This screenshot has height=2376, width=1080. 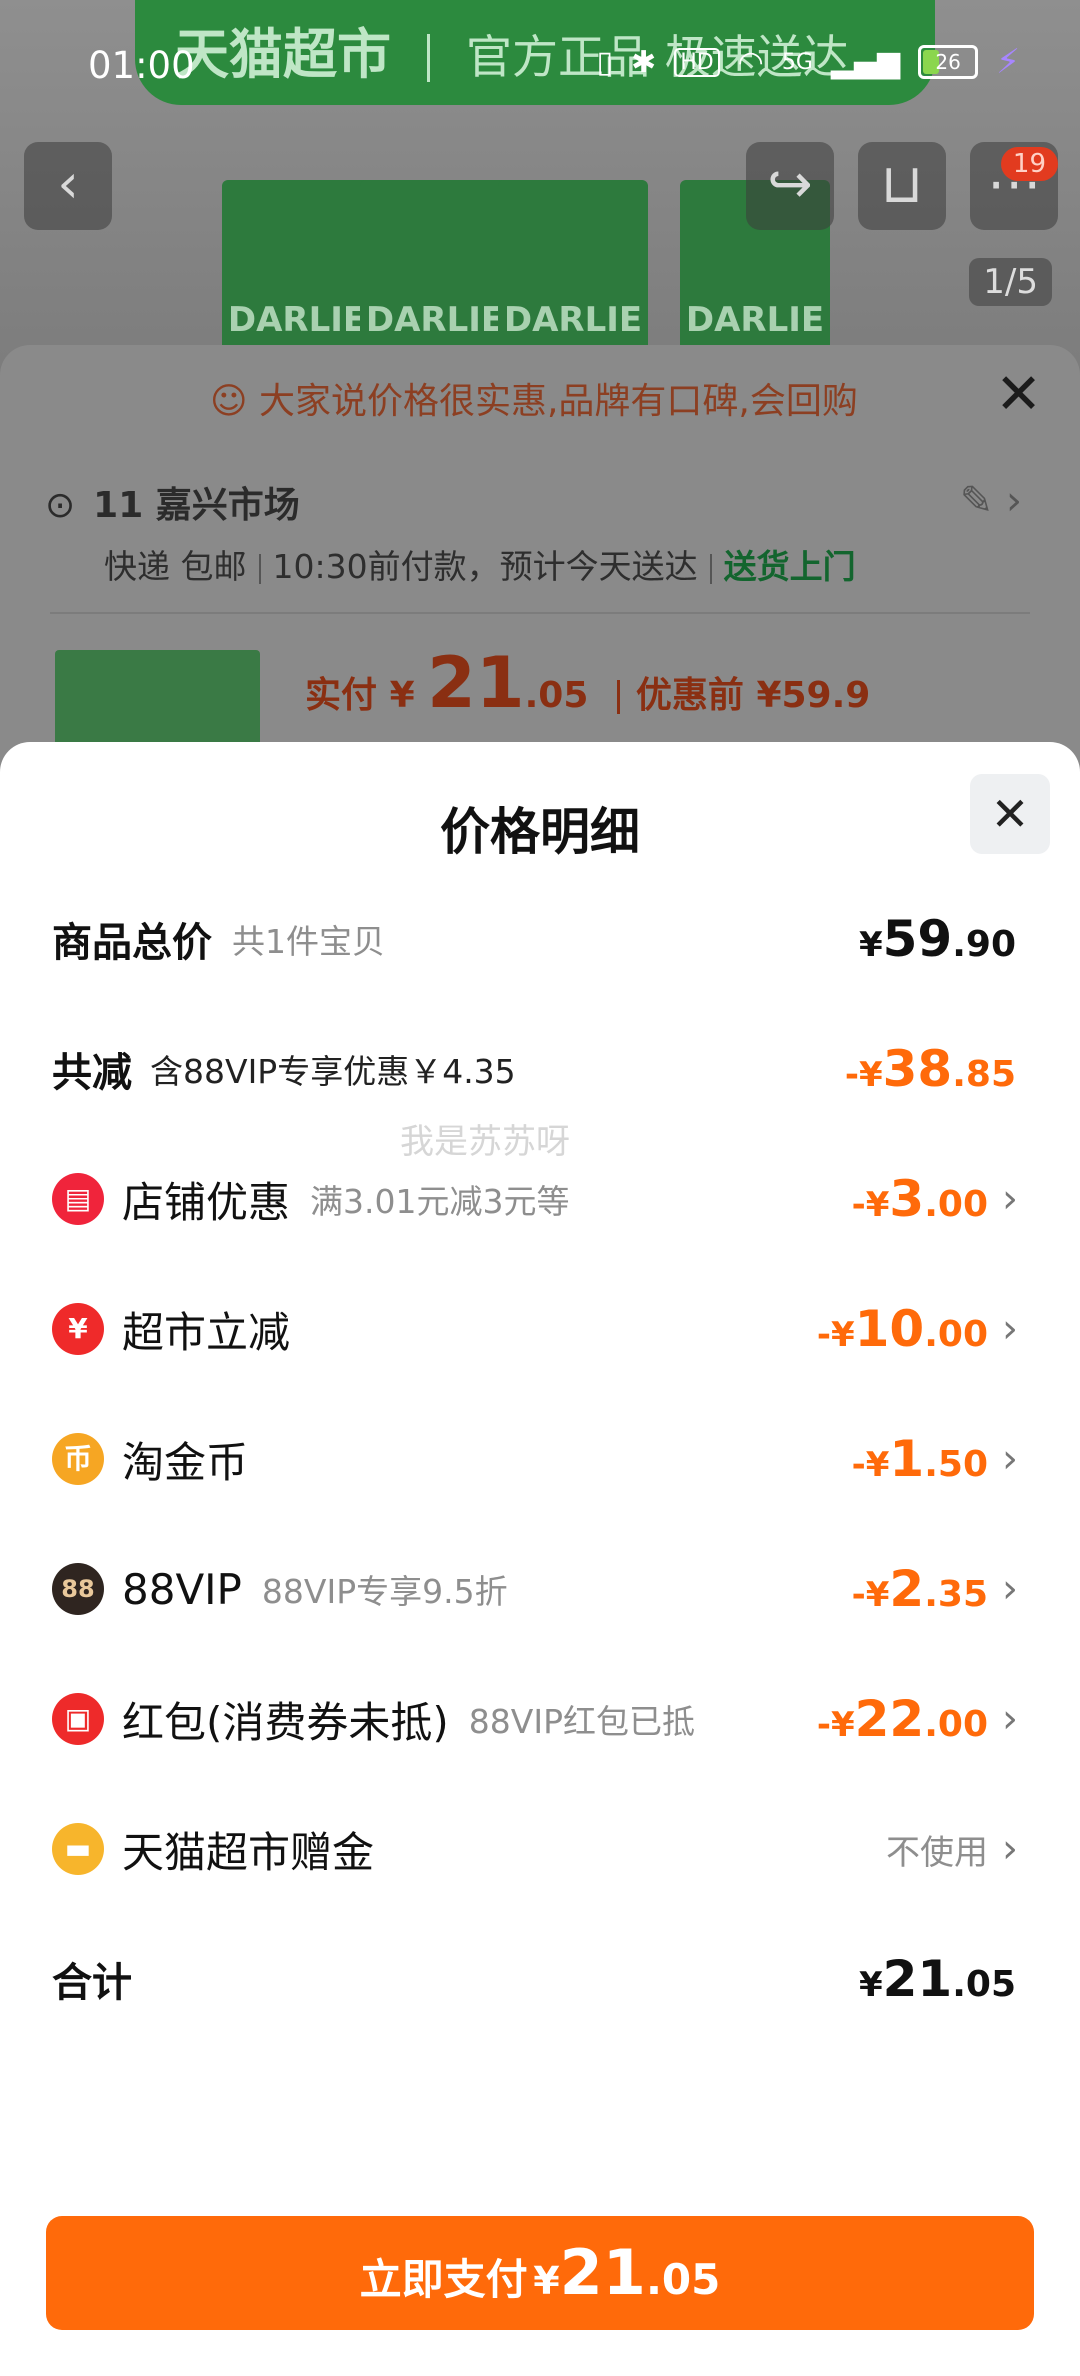 I want to click on red-packet-value: -¥22.00, so click(x=902, y=1719).